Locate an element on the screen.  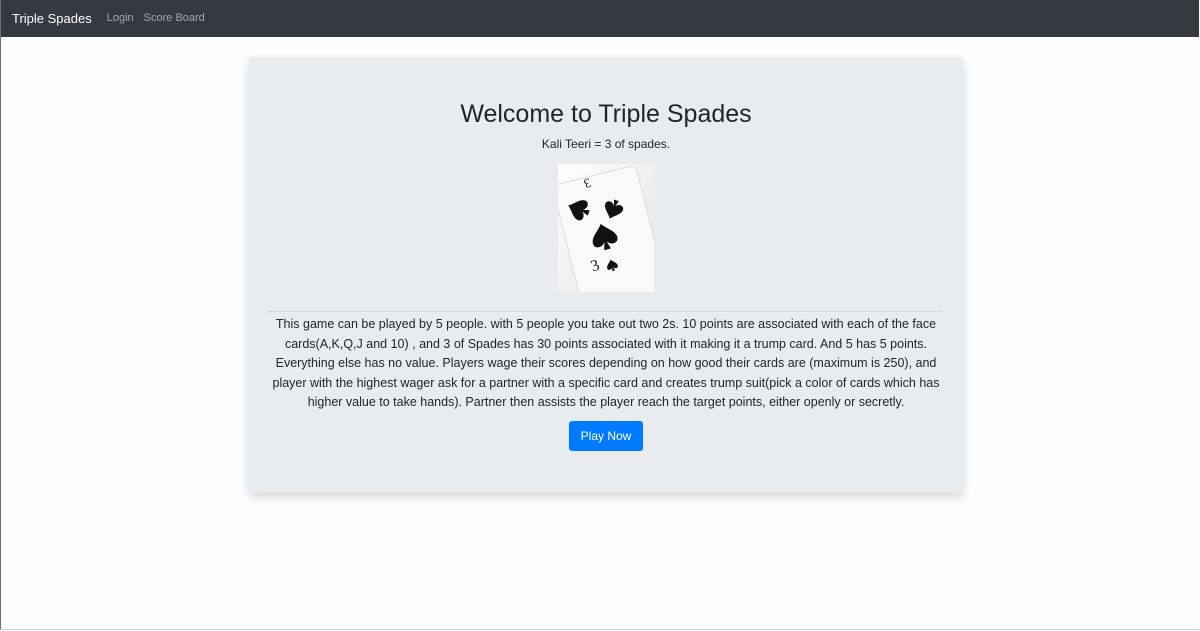
divider is located at coordinates (606, 312).